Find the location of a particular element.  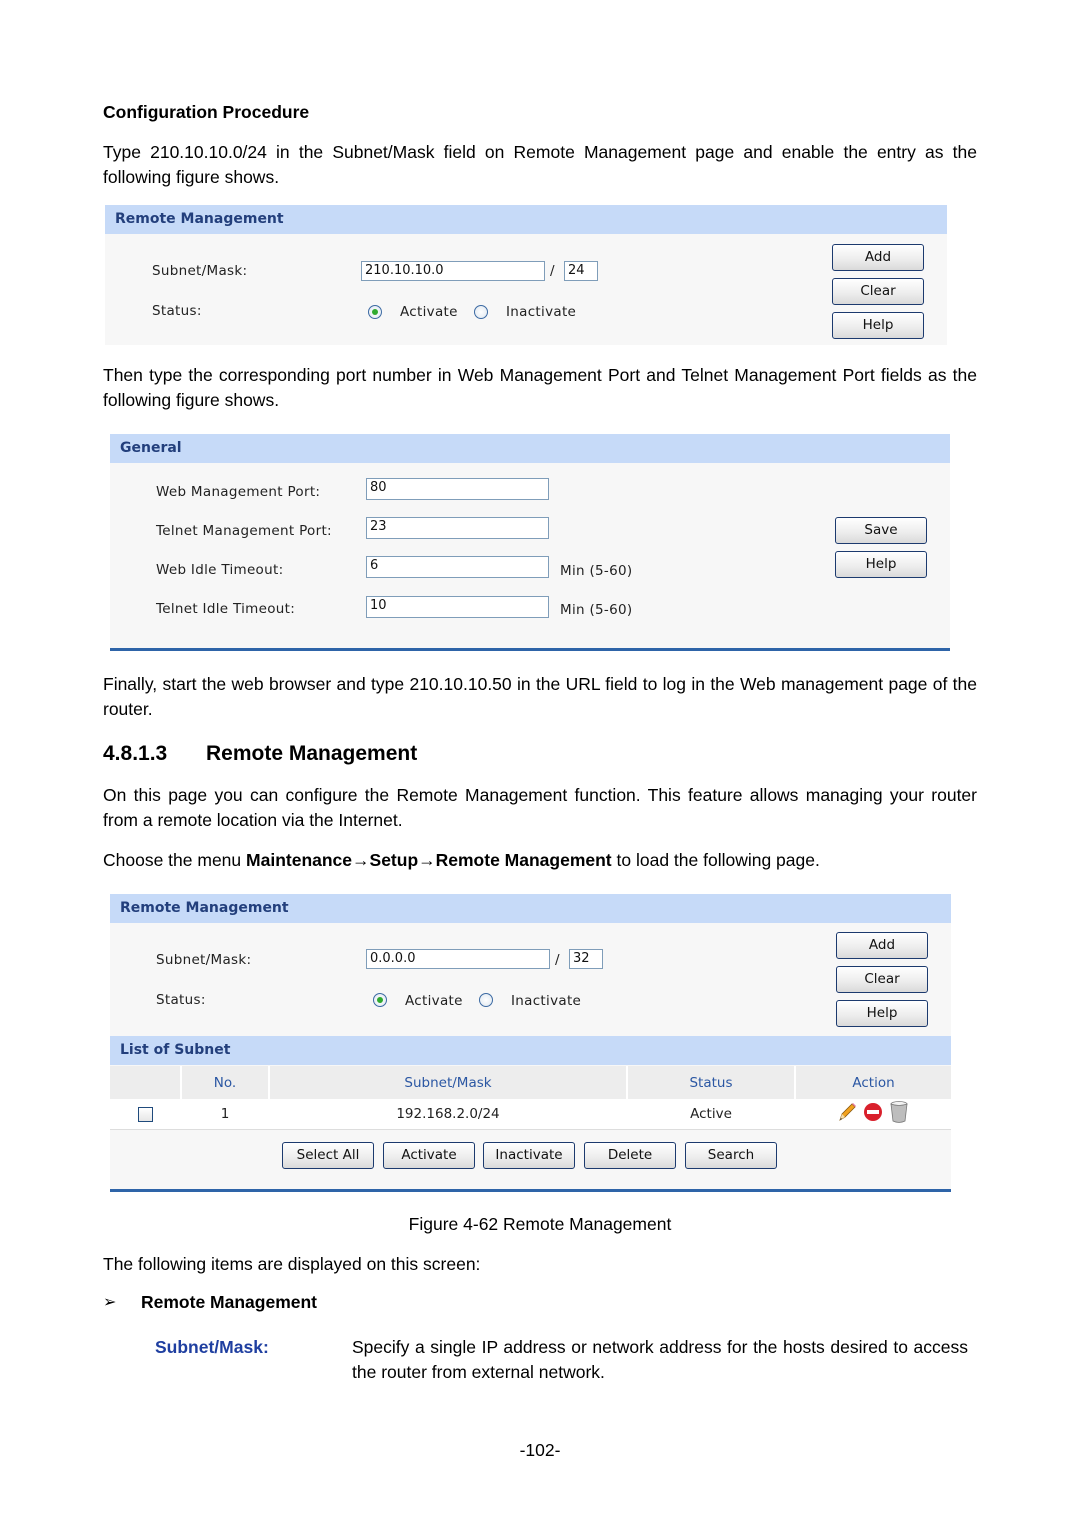

web-management-port-input: 80 is located at coordinates (457, 489).